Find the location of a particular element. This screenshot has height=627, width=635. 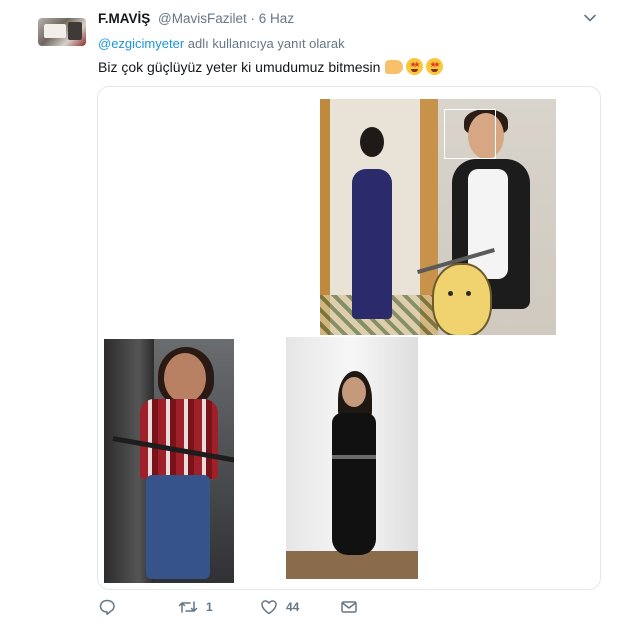

replying-suffix: adlı kullanıcıya yanıt olarak is located at coordinates (264, 43).